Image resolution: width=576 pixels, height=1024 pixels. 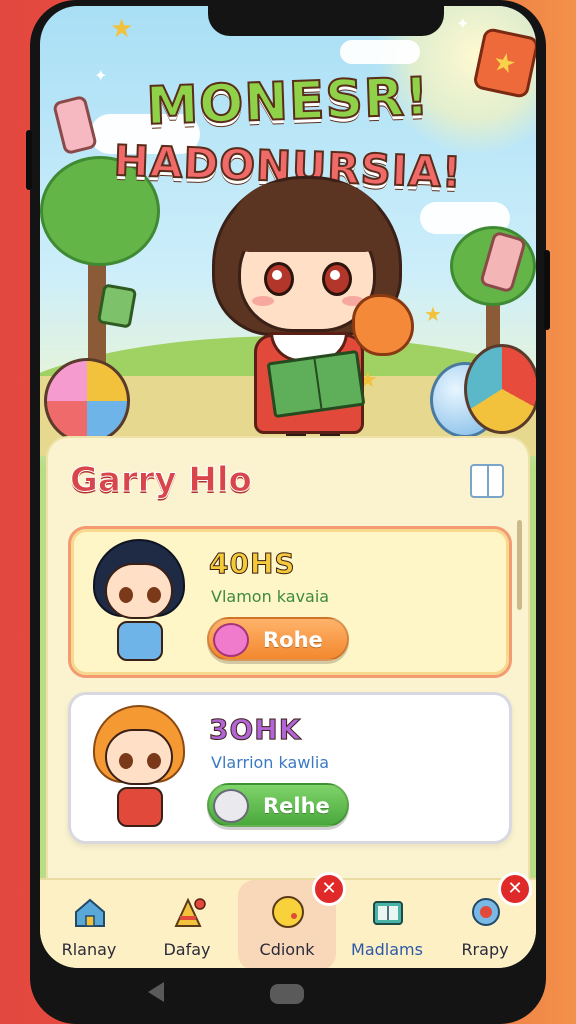 What do you see at coordinates (485, 949) in the screenshot?
I see `nav-label: Rrapy` at bounding box center [485, 949].